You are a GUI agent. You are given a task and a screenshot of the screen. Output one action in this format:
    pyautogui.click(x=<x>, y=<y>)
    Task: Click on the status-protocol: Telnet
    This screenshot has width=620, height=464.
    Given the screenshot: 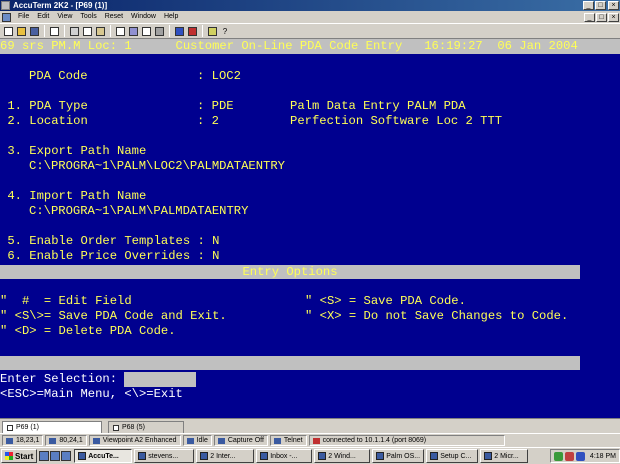 What is the action you would take?
    pyautogui.click(x=288, y=440)
    